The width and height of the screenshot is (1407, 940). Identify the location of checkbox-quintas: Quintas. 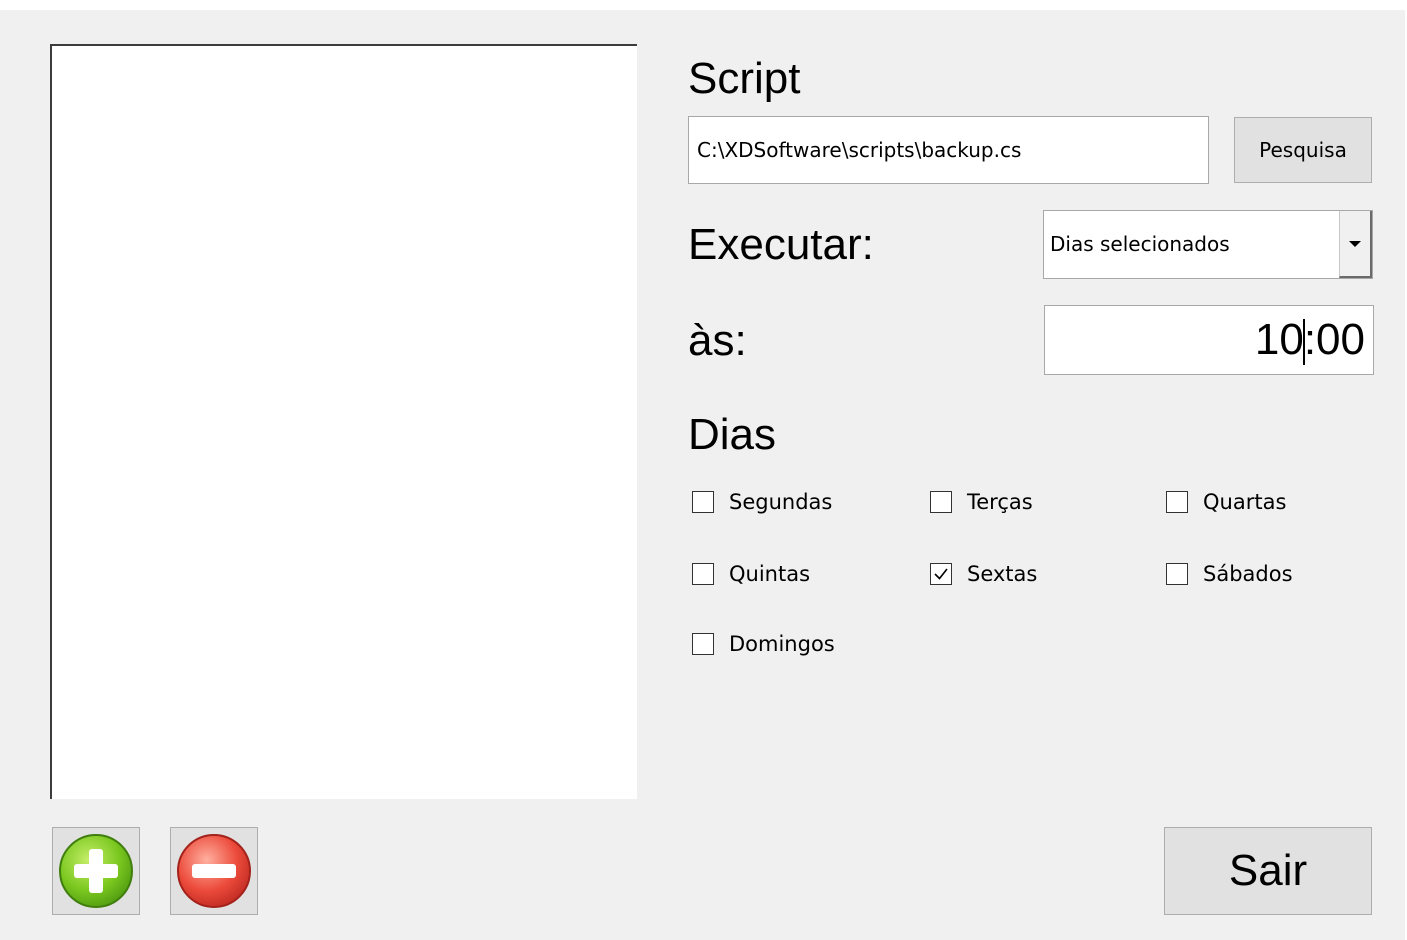
(751, 574).